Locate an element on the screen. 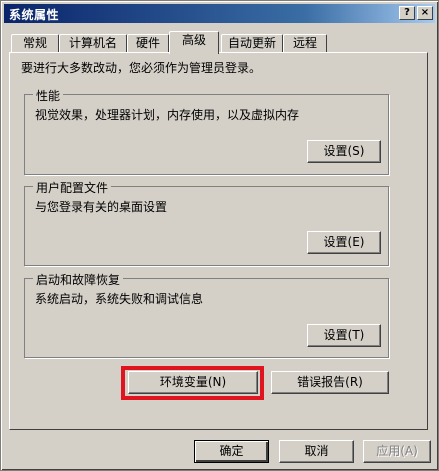 This screenshot has height=471, width=439. window-title: 系统属性 is located at coordinates (34, 15).